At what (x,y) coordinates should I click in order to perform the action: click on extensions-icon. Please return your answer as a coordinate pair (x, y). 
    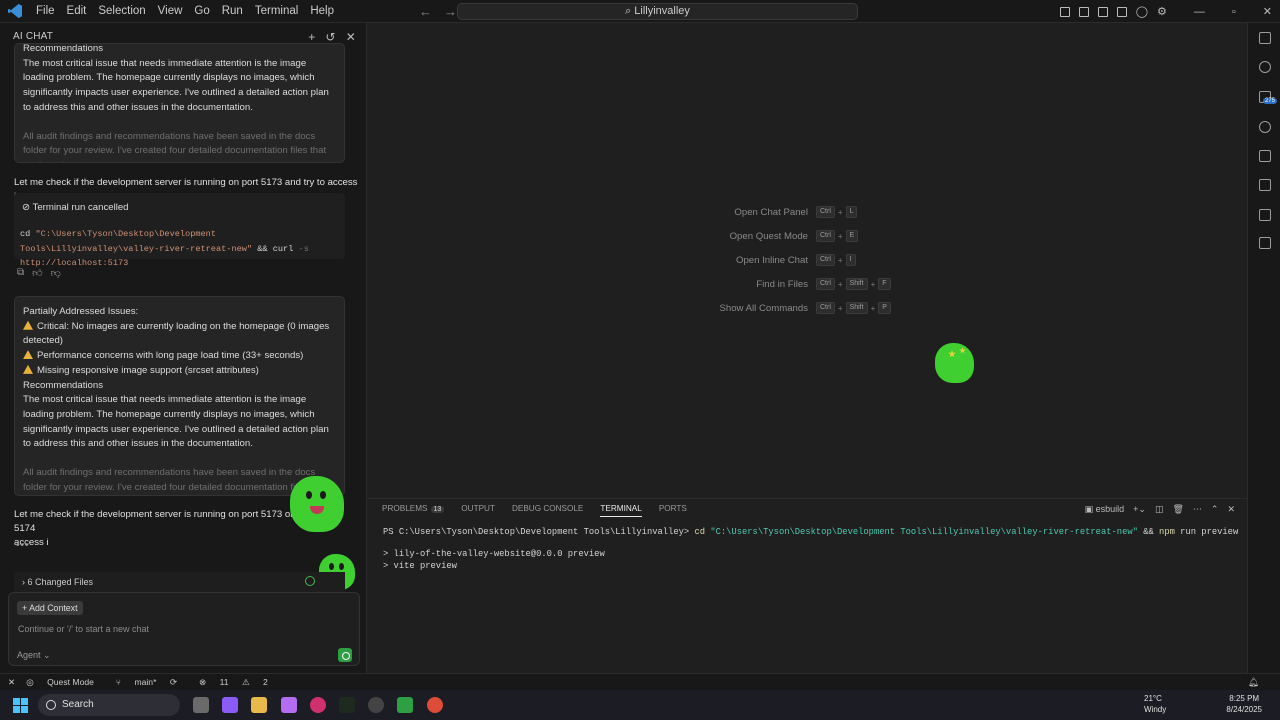
    Looking at the image, I should click on (1265, 156).